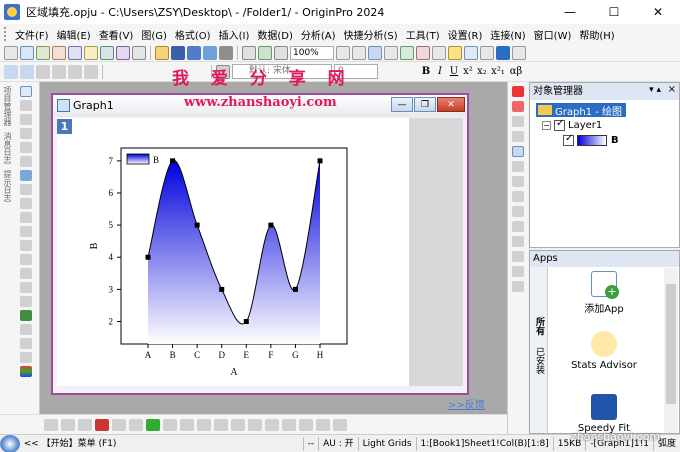  What do you see at coordinates (27, 52) in the screenshot?
I see `new-workbook-icon` at bounding box center [27, 52].